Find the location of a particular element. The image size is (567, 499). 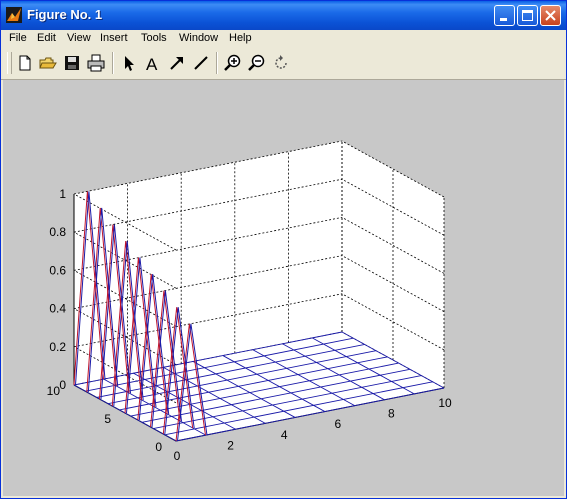

menu-help: Help is located at coordinates (240, 38).